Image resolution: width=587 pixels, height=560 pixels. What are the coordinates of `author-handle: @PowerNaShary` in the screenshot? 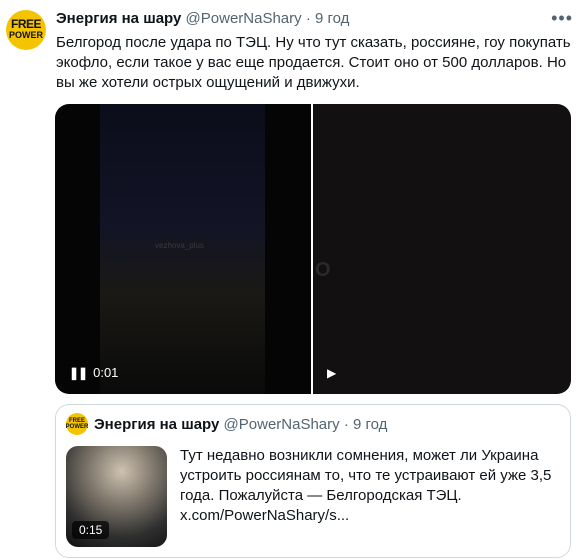 It's located at (244, 18).